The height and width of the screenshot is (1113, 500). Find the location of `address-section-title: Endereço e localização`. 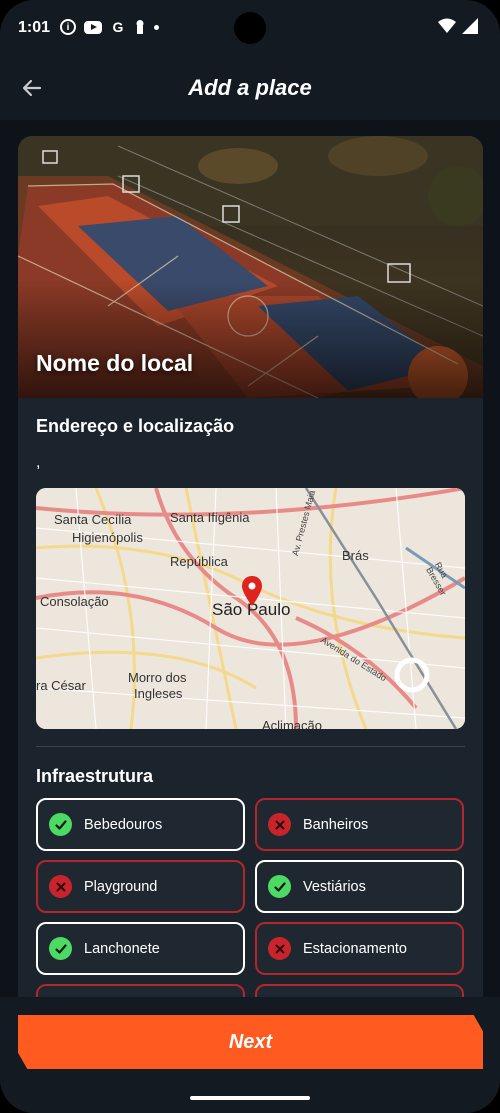

address-section-title: Endereço e localização is located at coordinates (135, 426).